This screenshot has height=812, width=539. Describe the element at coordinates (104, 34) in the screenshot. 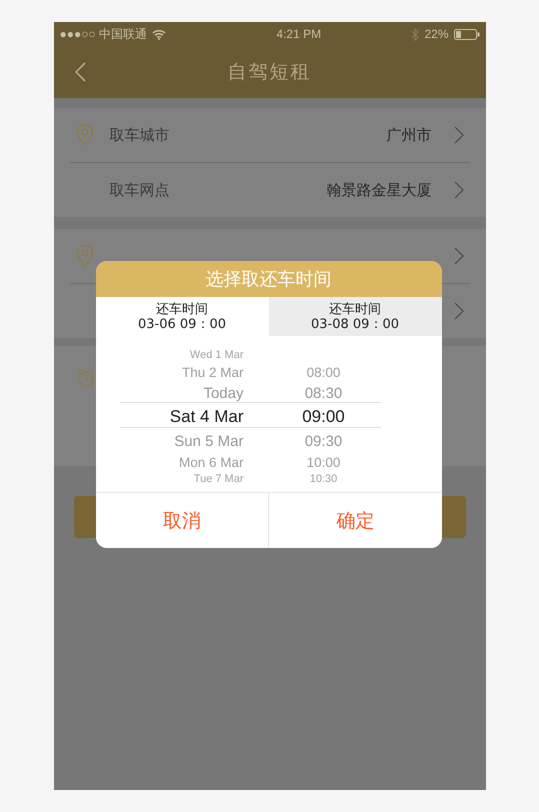

I see `carrier-text: ●●●○○ 中国联通` at that location.